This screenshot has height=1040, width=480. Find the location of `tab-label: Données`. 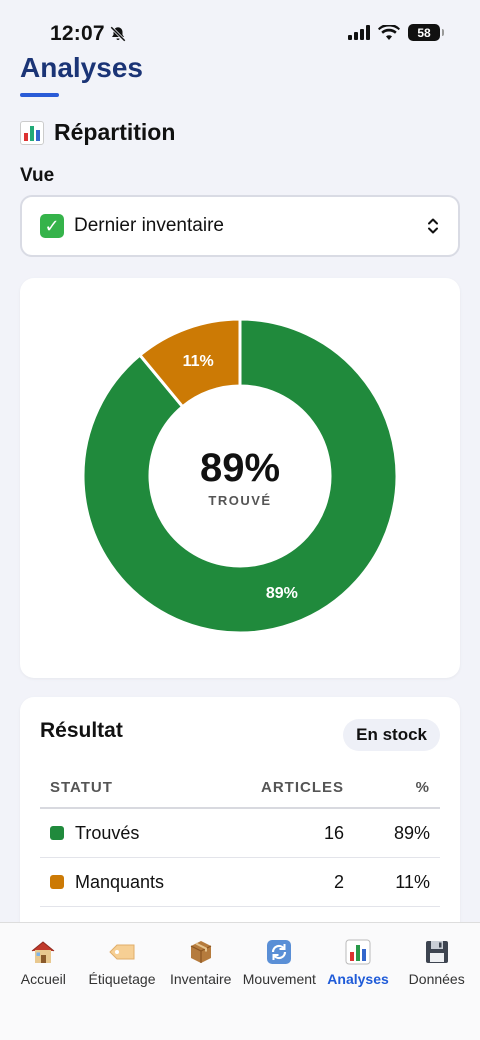

tab-label: Données is located at coordinates (436, 979).